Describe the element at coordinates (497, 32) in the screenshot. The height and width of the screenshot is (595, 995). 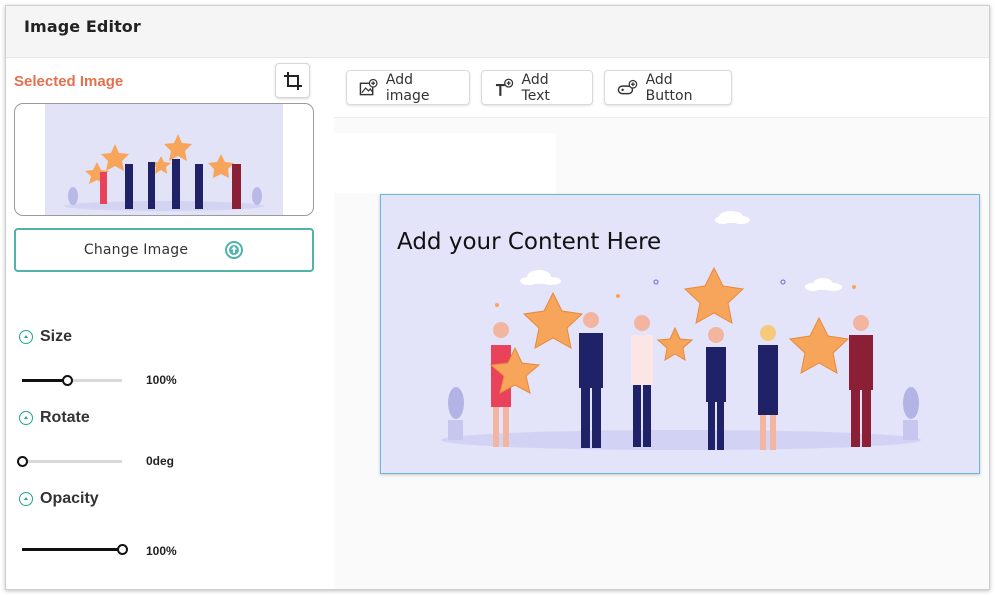
I see `top-bar: Image Editor` at that location.